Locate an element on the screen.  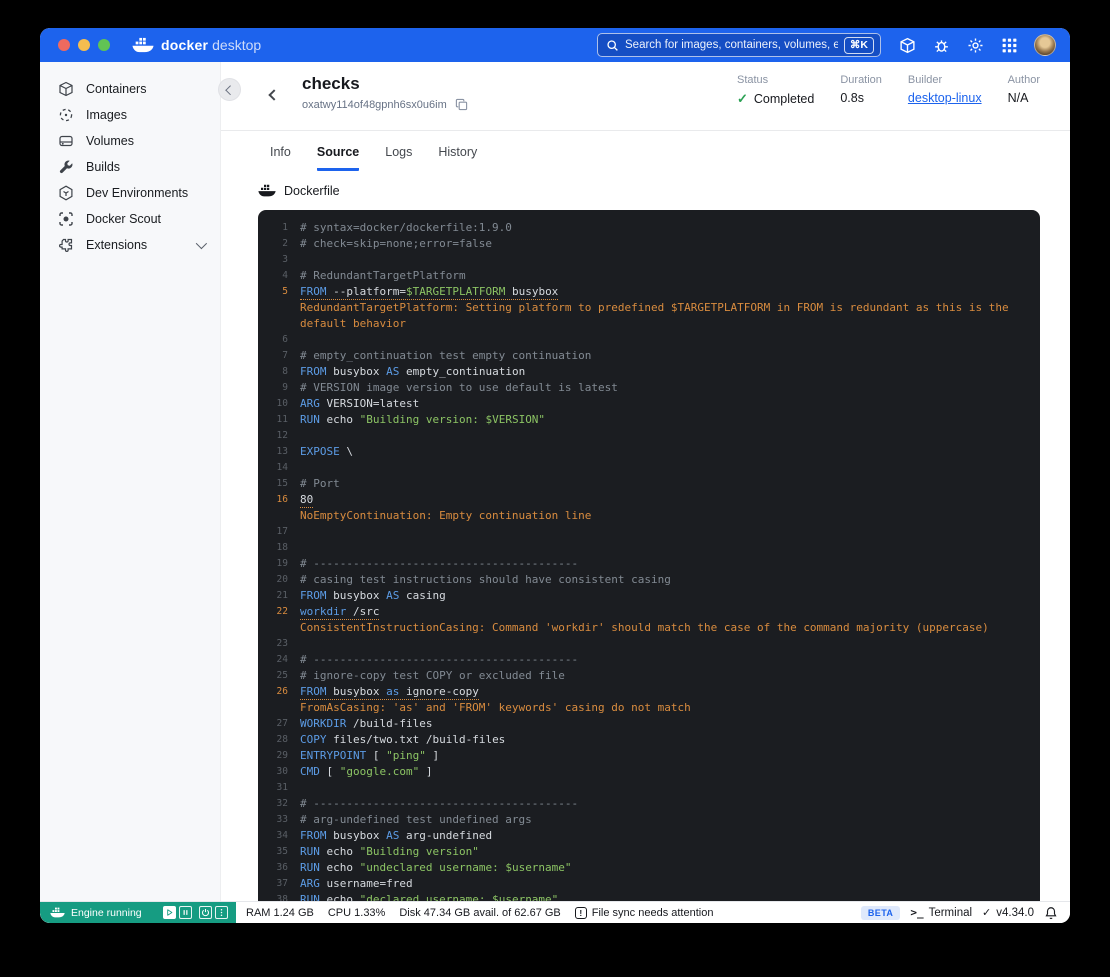
avatar is located at coordinates (1045, 45).